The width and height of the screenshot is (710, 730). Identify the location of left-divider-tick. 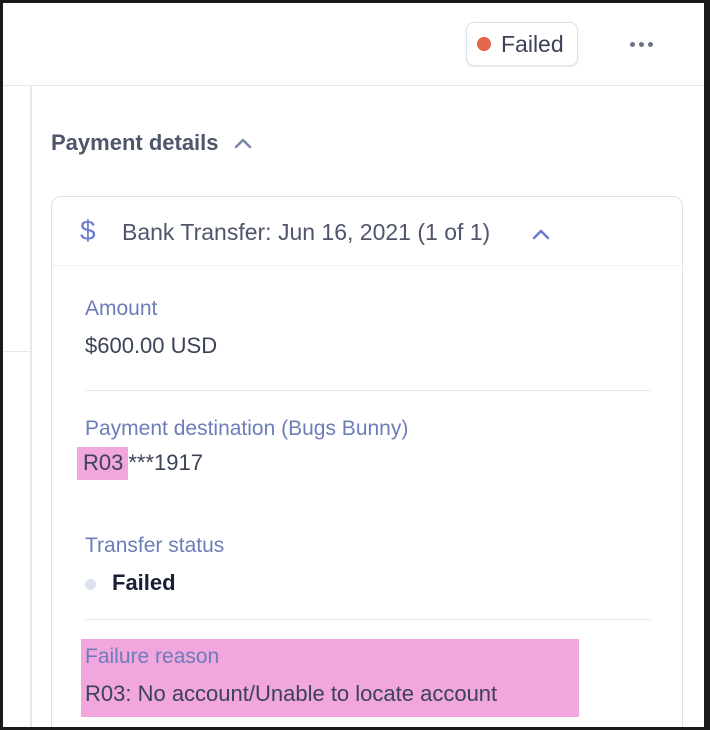
(16, 351).